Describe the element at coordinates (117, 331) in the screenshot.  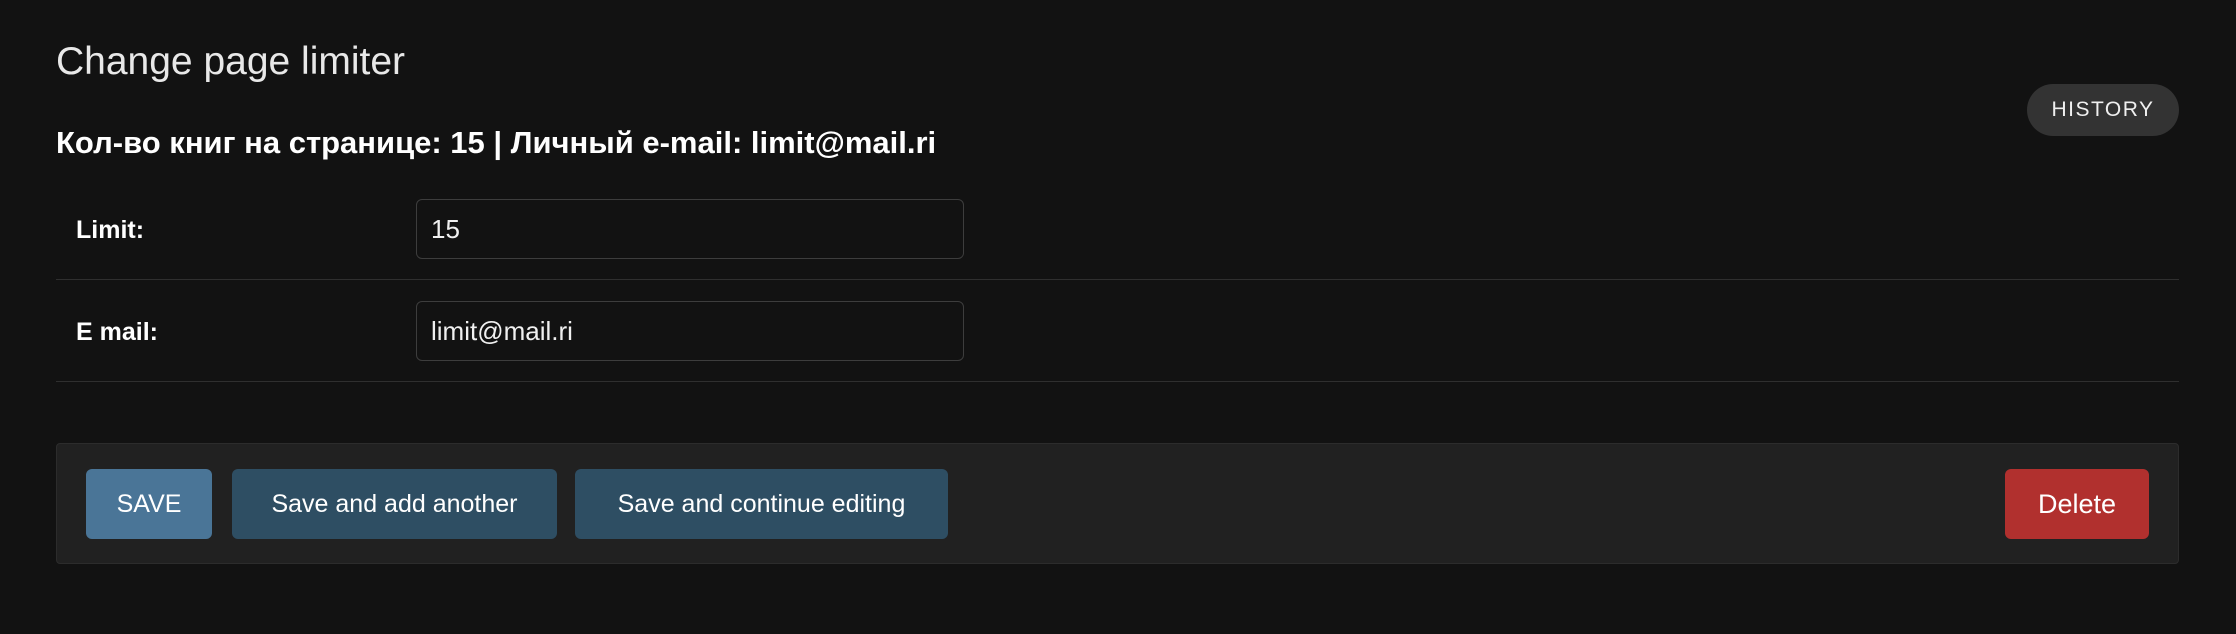
I see `email-label: E mail:` at that location.